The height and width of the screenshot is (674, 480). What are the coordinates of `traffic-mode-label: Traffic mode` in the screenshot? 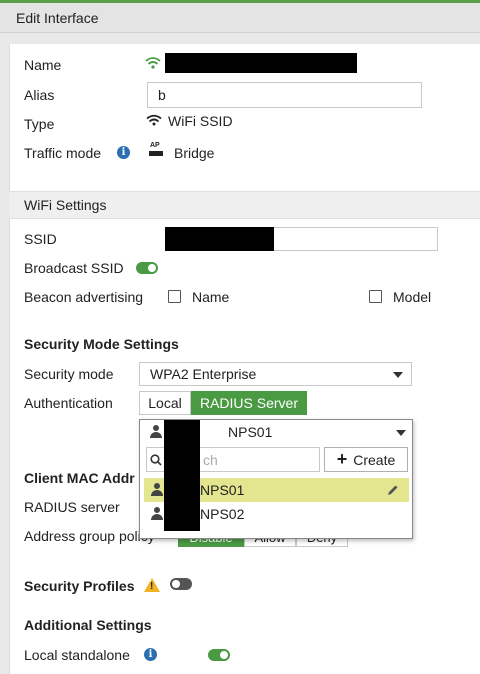 It's located at (63, 153).